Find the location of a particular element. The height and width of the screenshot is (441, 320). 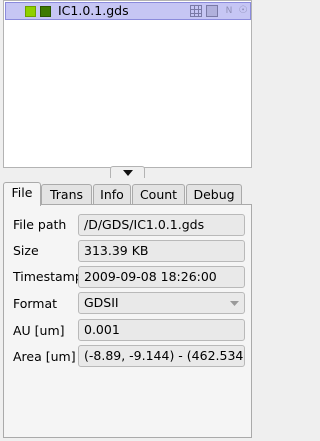

timestamp-label: Timestamp is located at coordinates (48, 276).